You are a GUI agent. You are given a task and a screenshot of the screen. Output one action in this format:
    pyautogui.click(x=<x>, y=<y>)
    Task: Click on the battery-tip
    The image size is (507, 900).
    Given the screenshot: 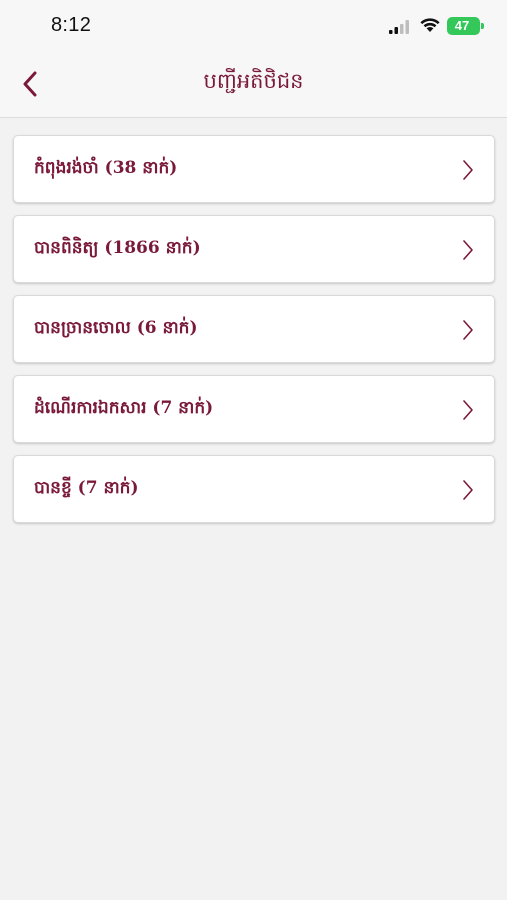 What is the action you would take?
    pyautogui.click(x=482, y=26)
    